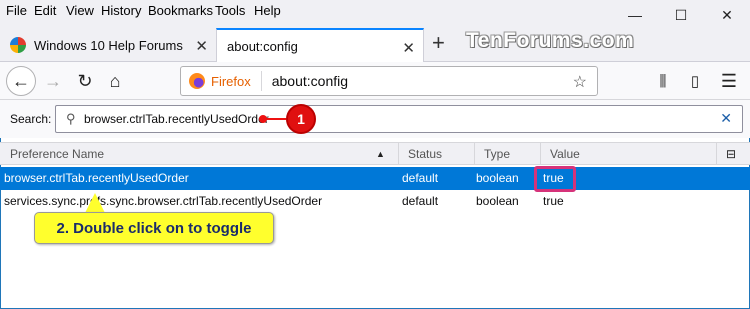  I want to click on column-status: Status, so click(425, 154).